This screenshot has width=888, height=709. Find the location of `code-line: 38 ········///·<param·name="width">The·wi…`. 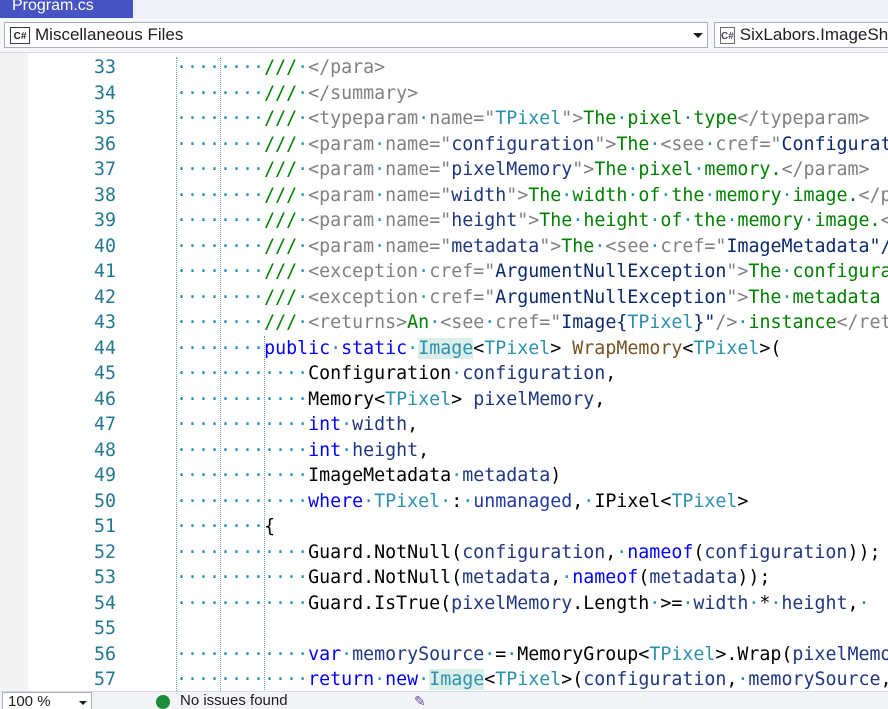

code-line: 38 ········///·<param·name="width">The·wi… is located at coordinates (444, 196).